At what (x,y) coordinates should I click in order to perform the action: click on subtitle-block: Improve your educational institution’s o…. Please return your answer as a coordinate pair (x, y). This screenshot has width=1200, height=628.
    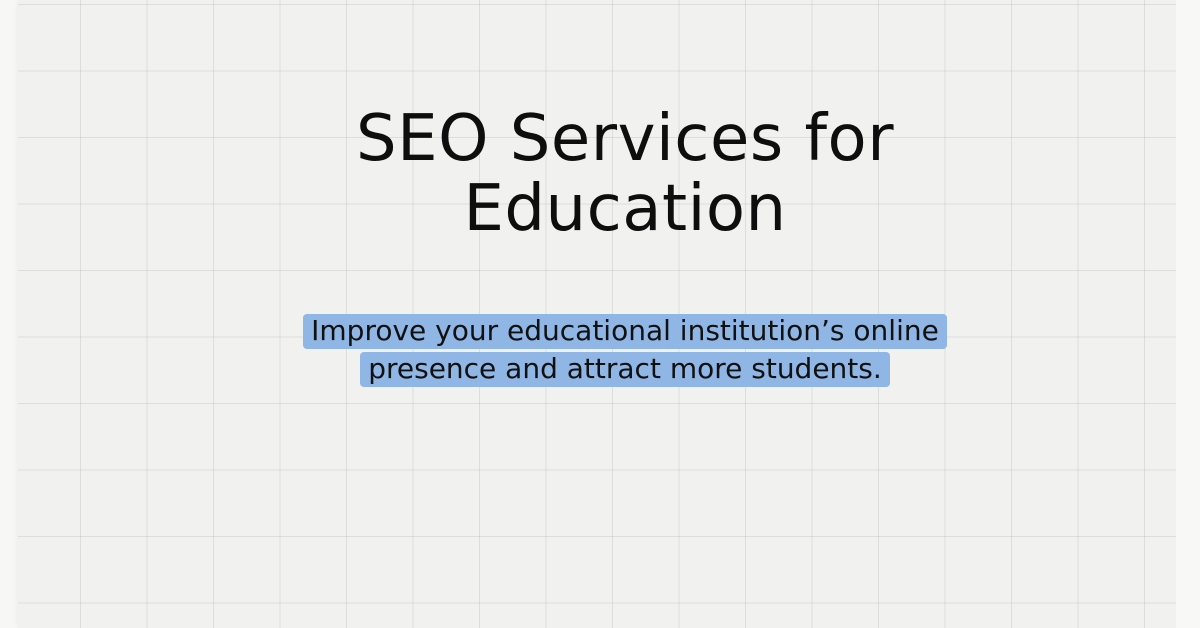
    Looking at the image, I should click on (625, 350).